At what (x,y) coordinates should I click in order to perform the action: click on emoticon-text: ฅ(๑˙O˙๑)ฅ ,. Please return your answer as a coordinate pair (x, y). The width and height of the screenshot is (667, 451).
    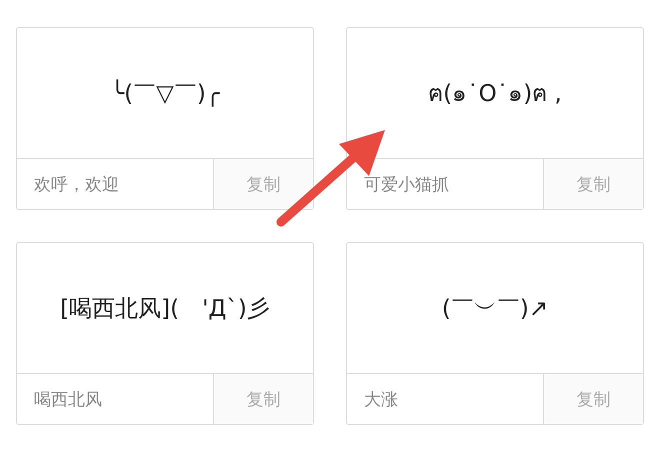
    Looking at the image, I should click on (495, 94).